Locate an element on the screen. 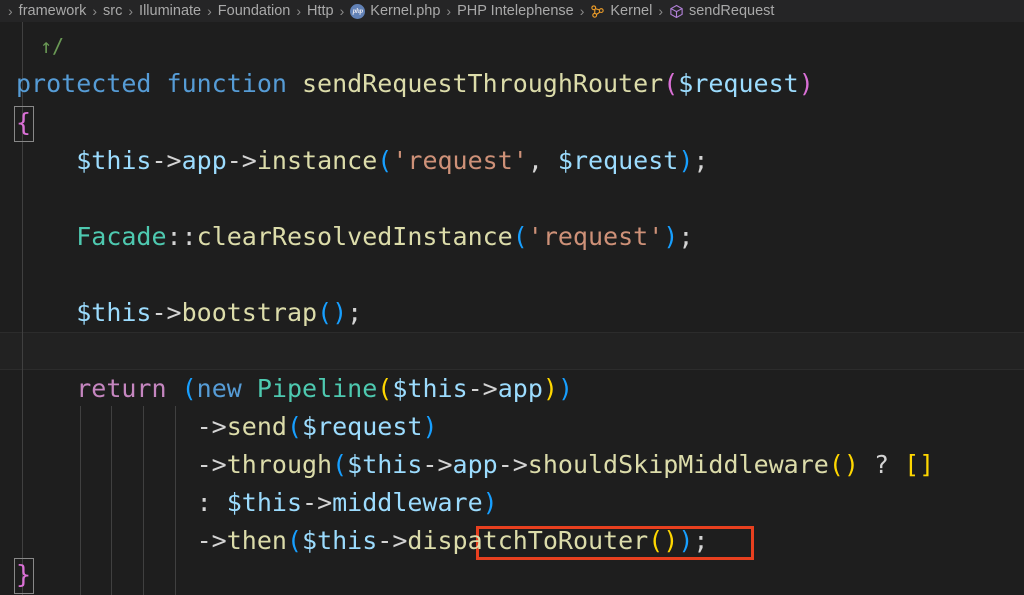 The height and width of the screenshot is (595, 1024). breadcrumb-item-http: Http is located at coordinates (320, 11).